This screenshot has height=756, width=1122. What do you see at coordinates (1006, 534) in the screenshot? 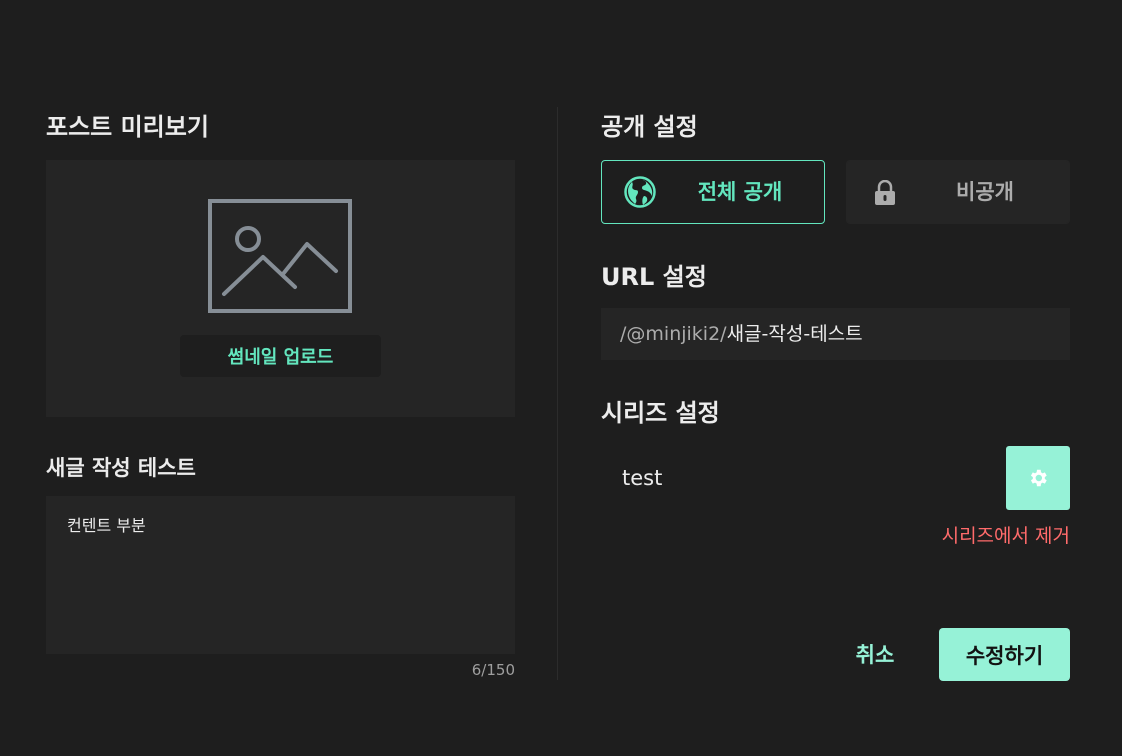
I see `remove-from-series-link: 시리즈에서 제거` at bounding box center [1006, 534].